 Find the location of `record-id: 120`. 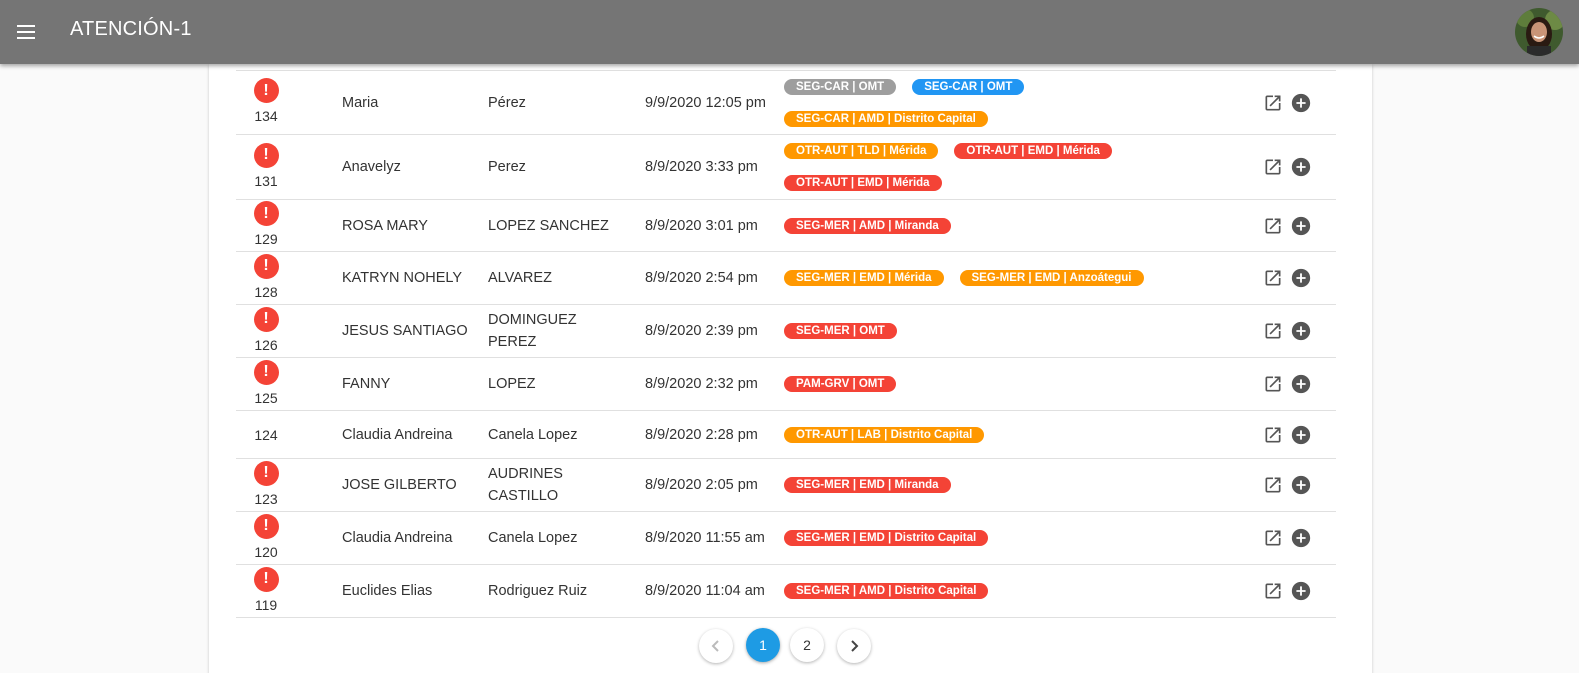

record-id: 120 is located at coordinates (266, 551).